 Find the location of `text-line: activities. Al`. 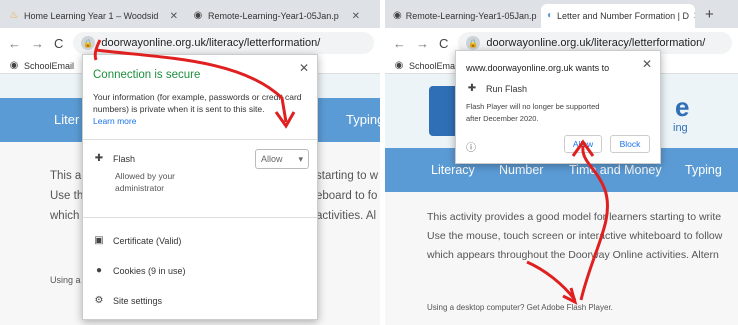

text-line: activities. Al is located at coordinates (346, 216).